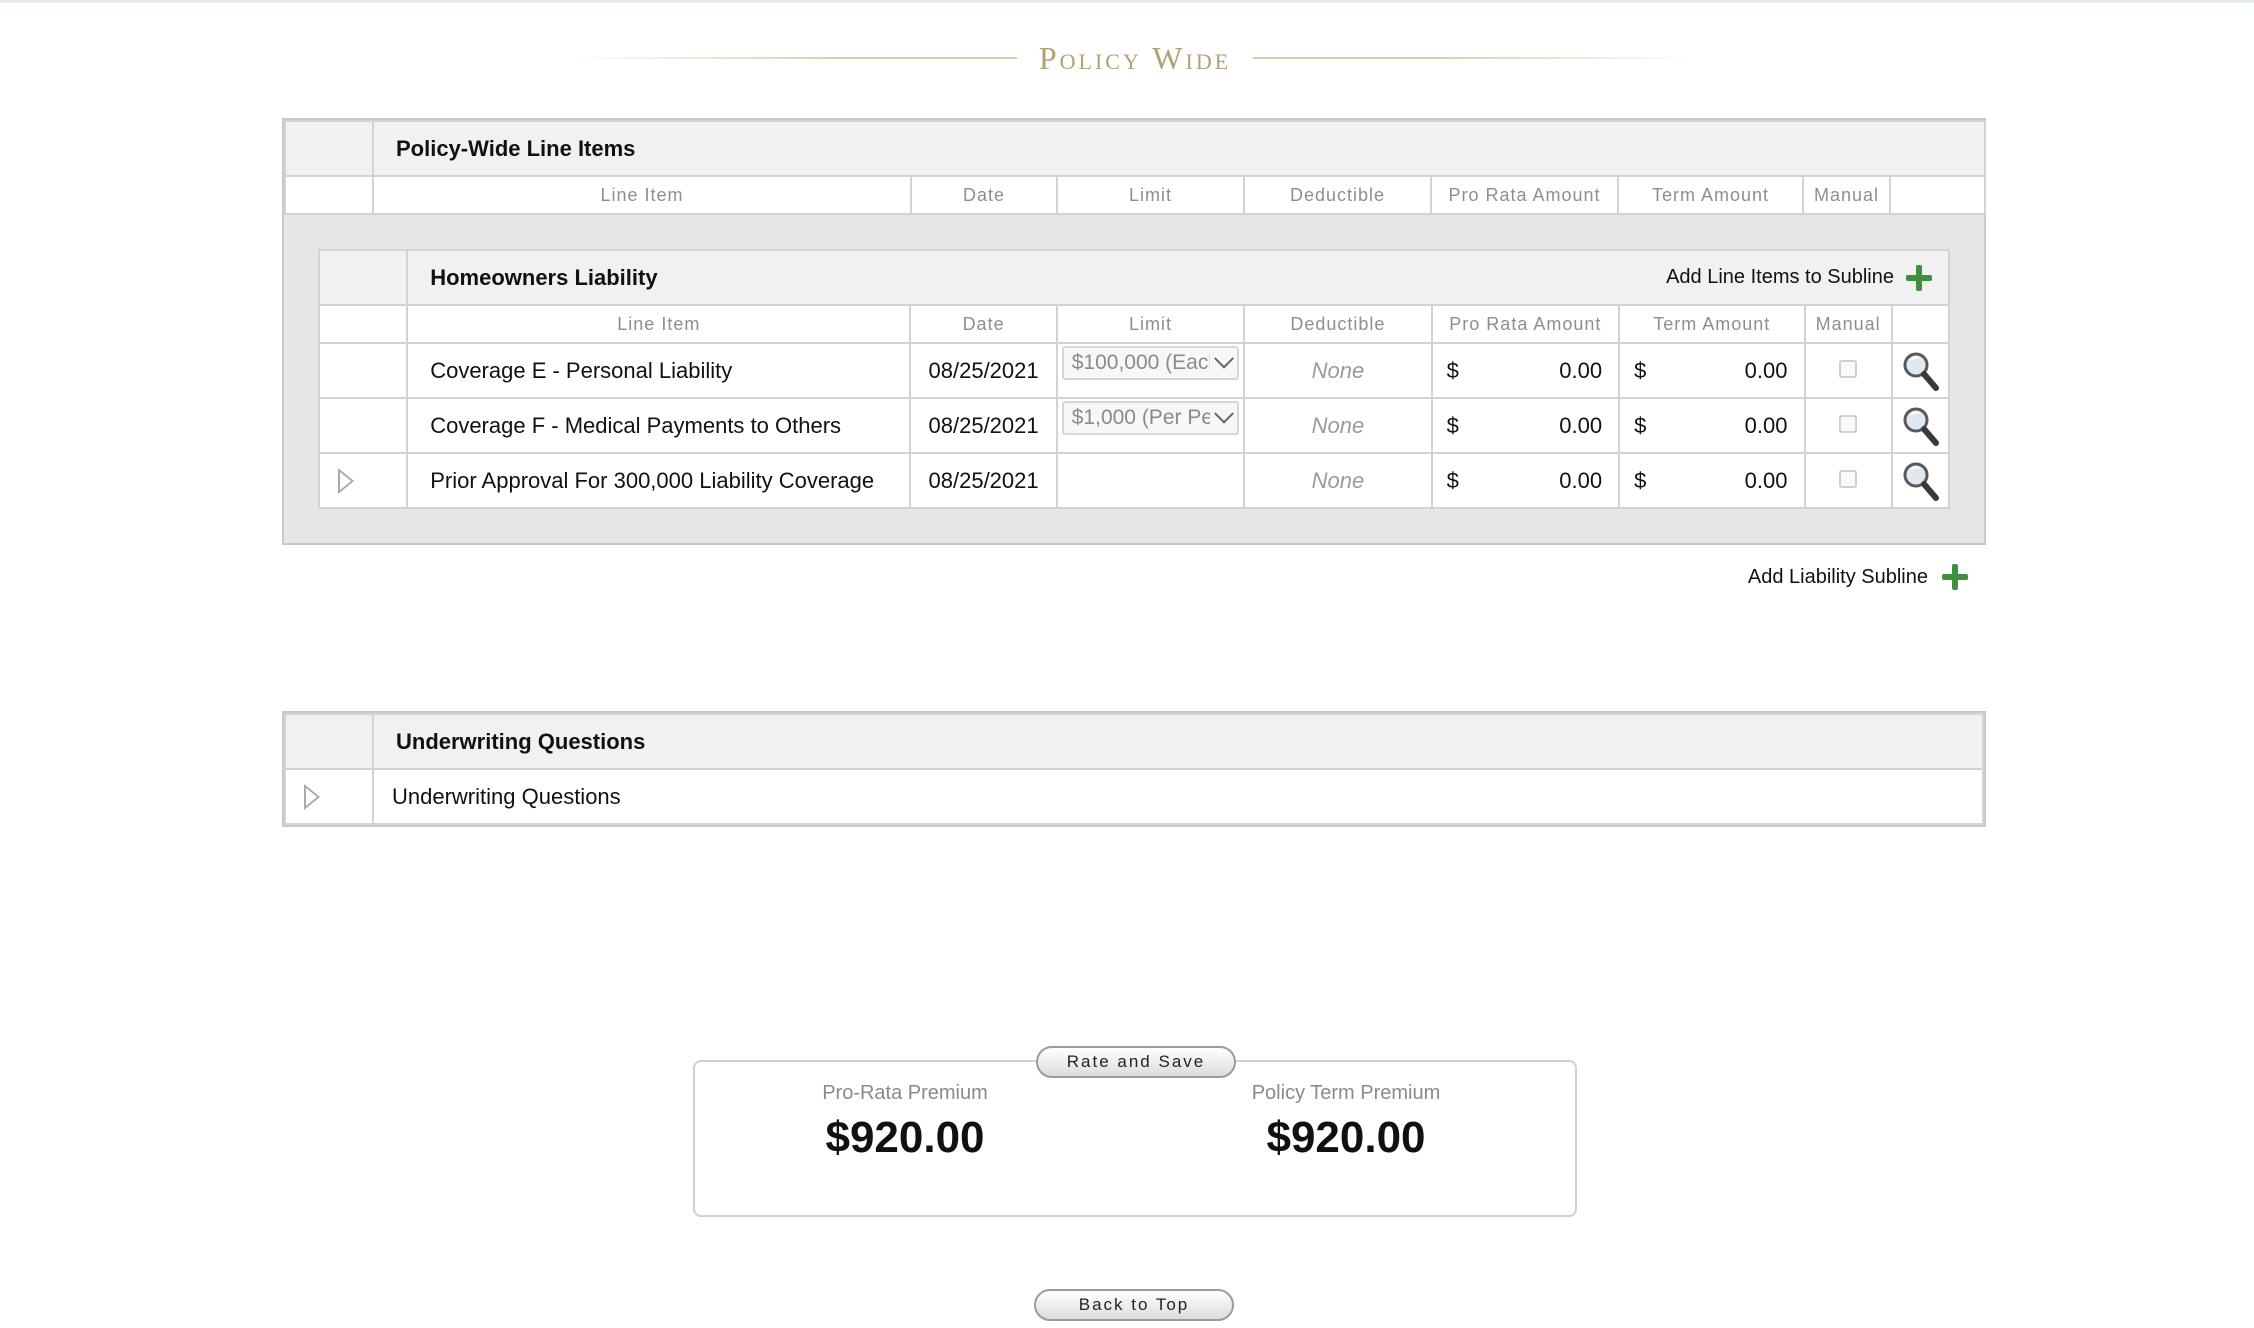 Image resolution: width=2254 pixels, height=1328 pixels. I want to click on policy-term-premium: Policy Term Premium $920.00, so click(1346, 1122).